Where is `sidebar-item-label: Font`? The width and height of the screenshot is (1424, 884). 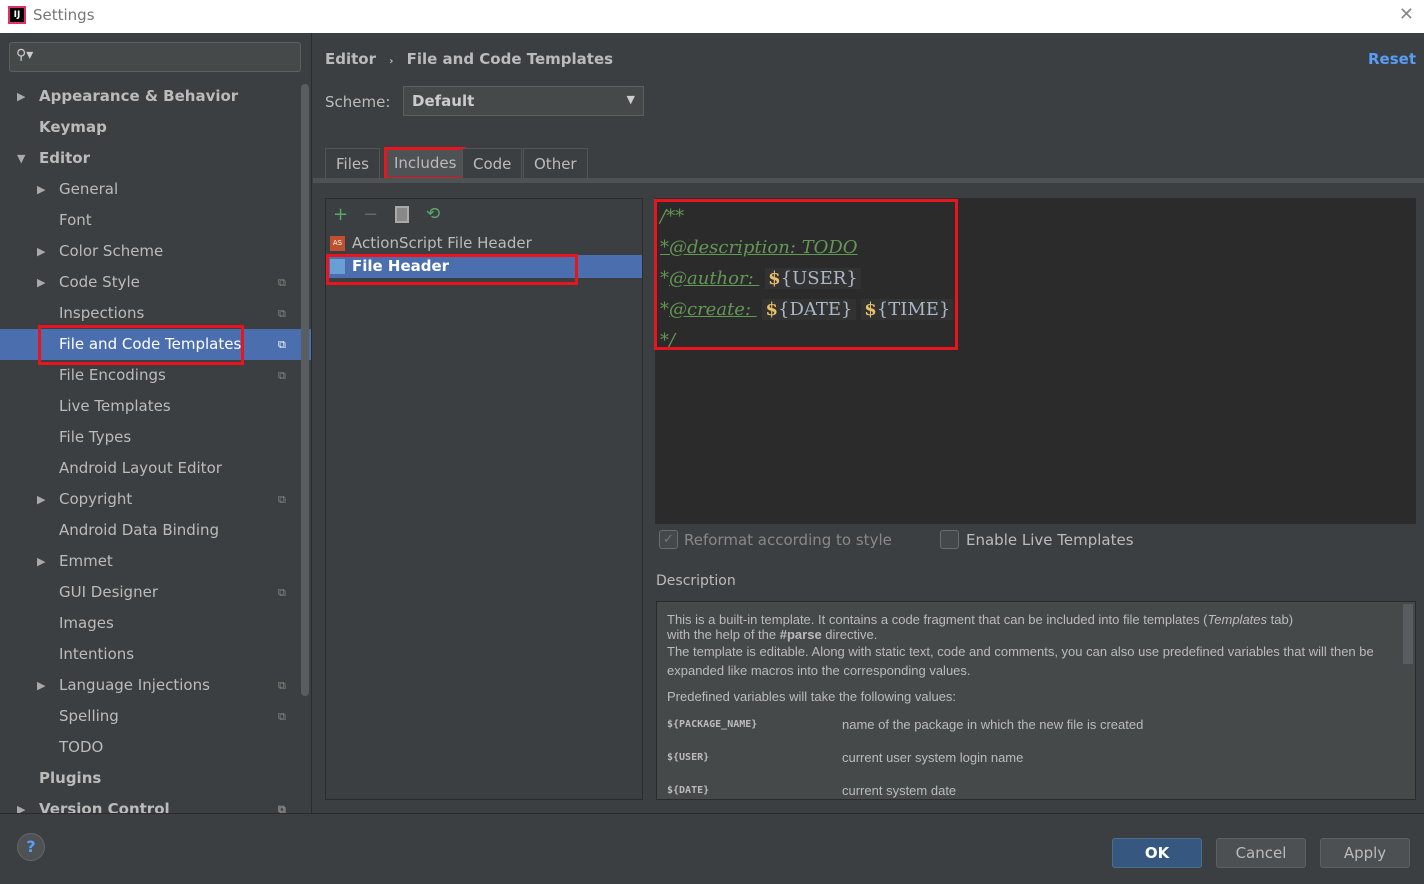
sidebar-item-label: Font is located at coordinates (75, 220).